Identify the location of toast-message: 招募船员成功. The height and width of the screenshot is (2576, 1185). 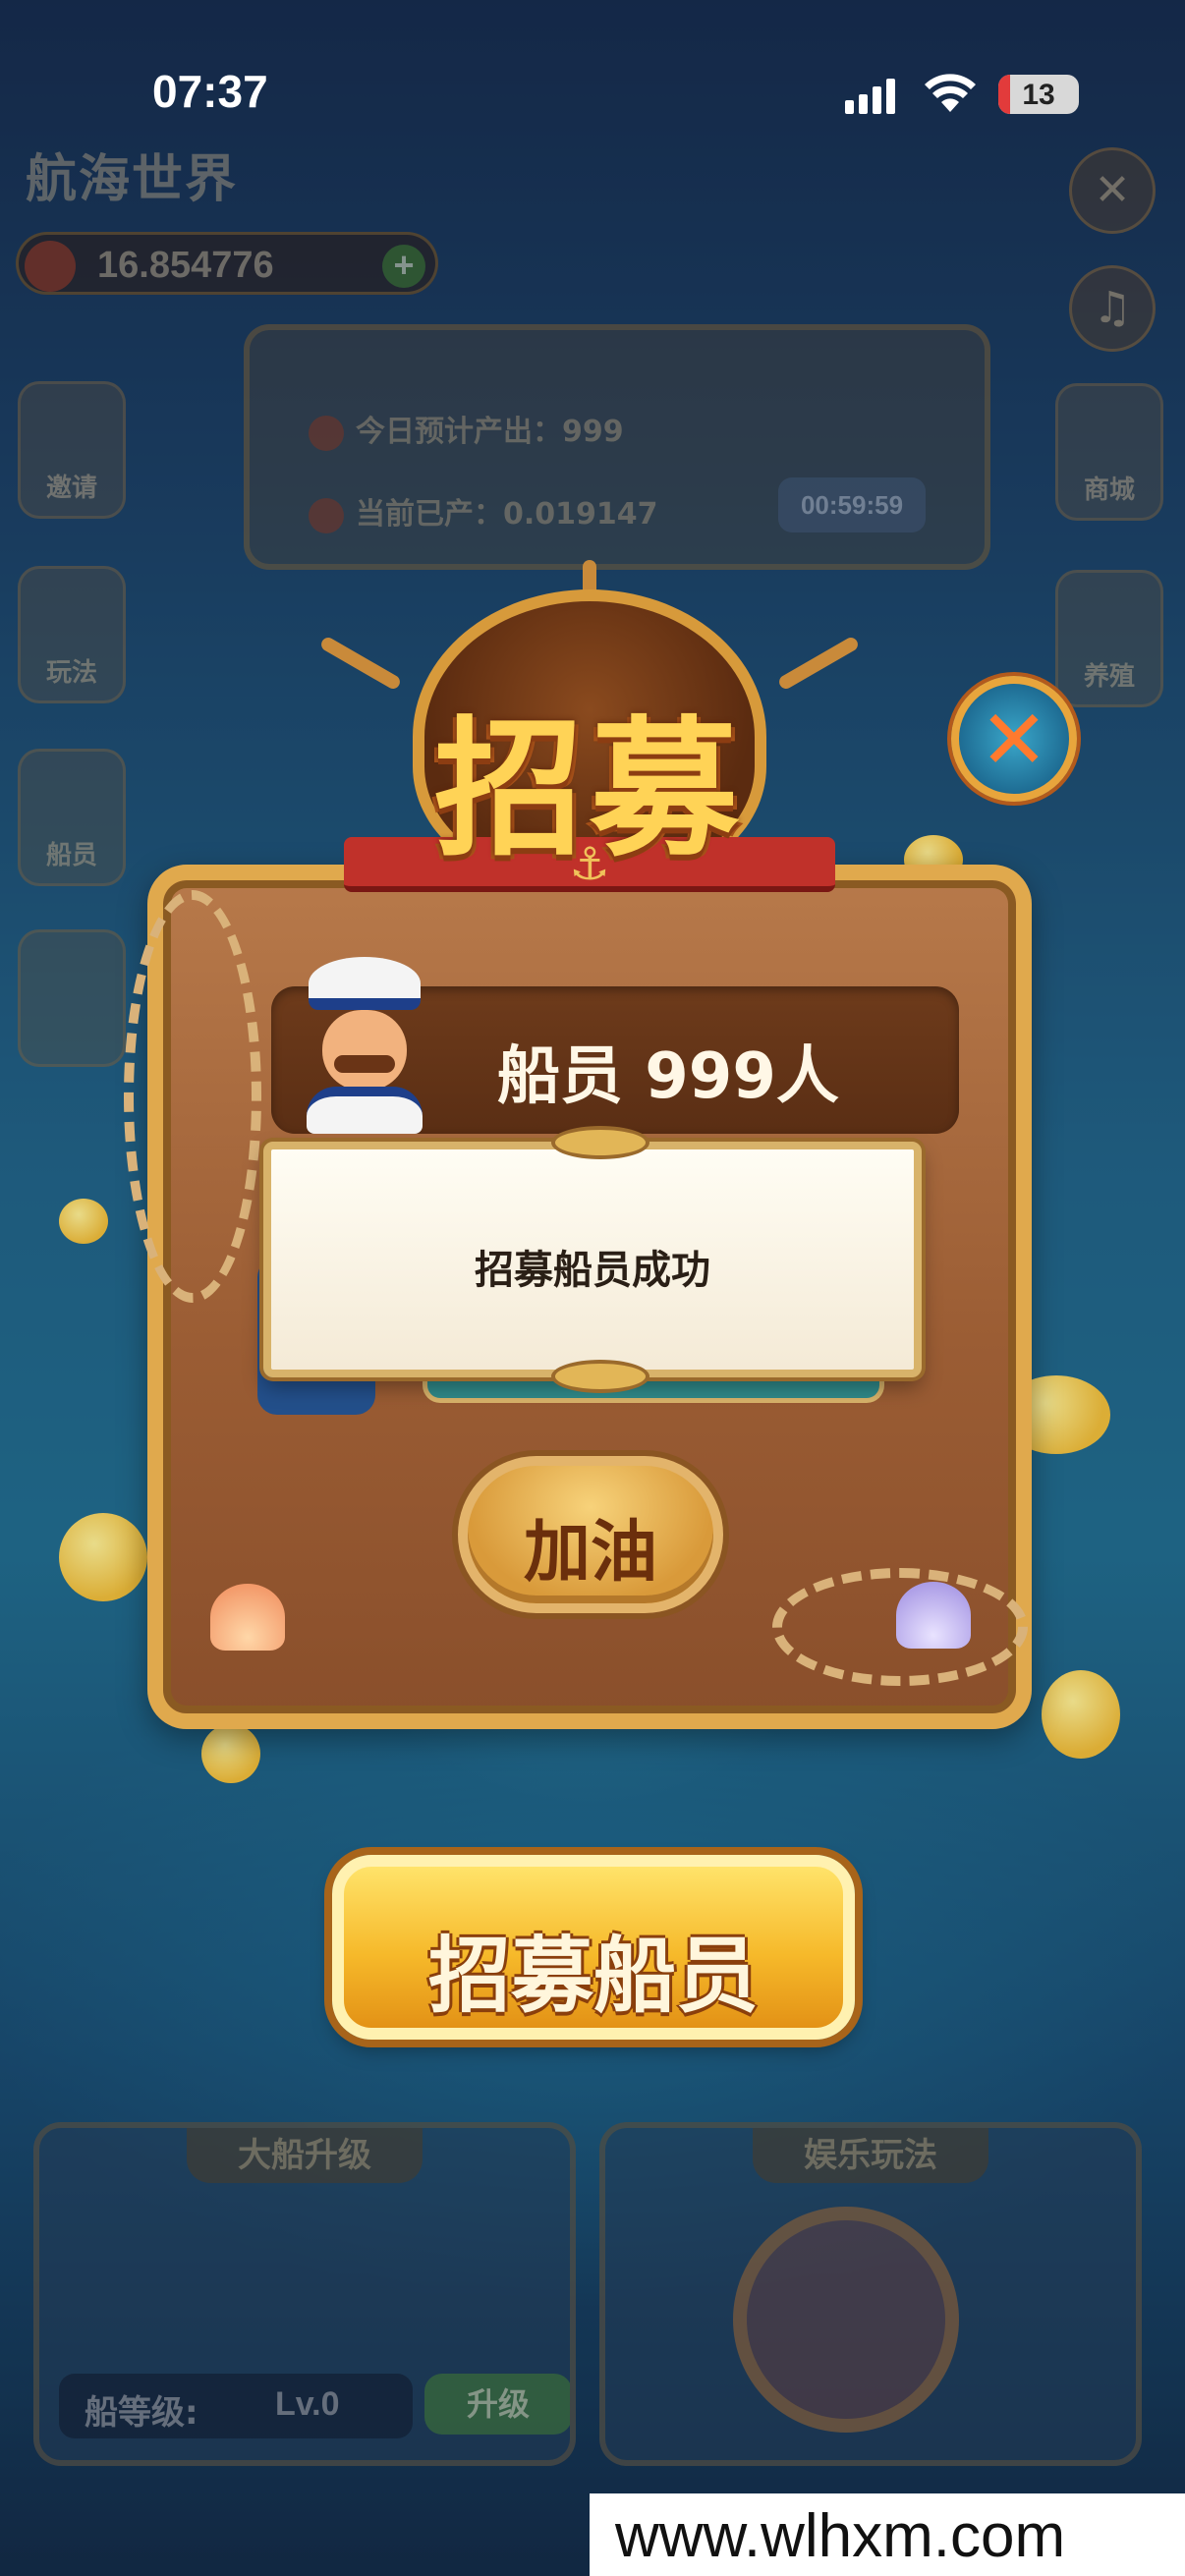
(592, 1270).